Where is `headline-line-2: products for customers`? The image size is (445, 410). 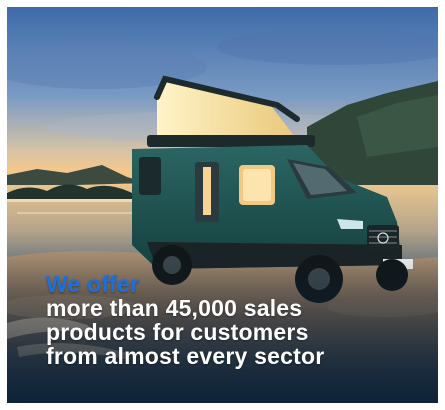 headline-line-2: products for customers is located at coordinates (177, 332).